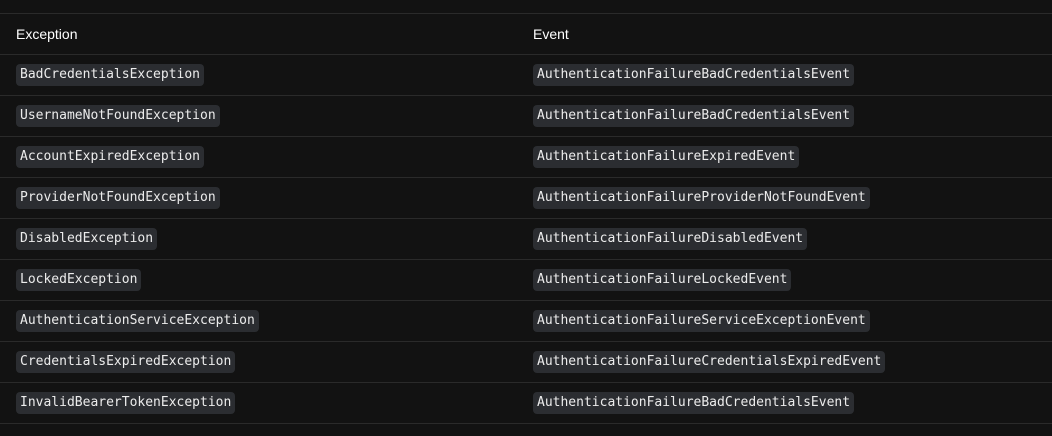 The image size is (1052, 436). I want to click on exception-code: InvalidBearerTokenException, so click(126, 403).